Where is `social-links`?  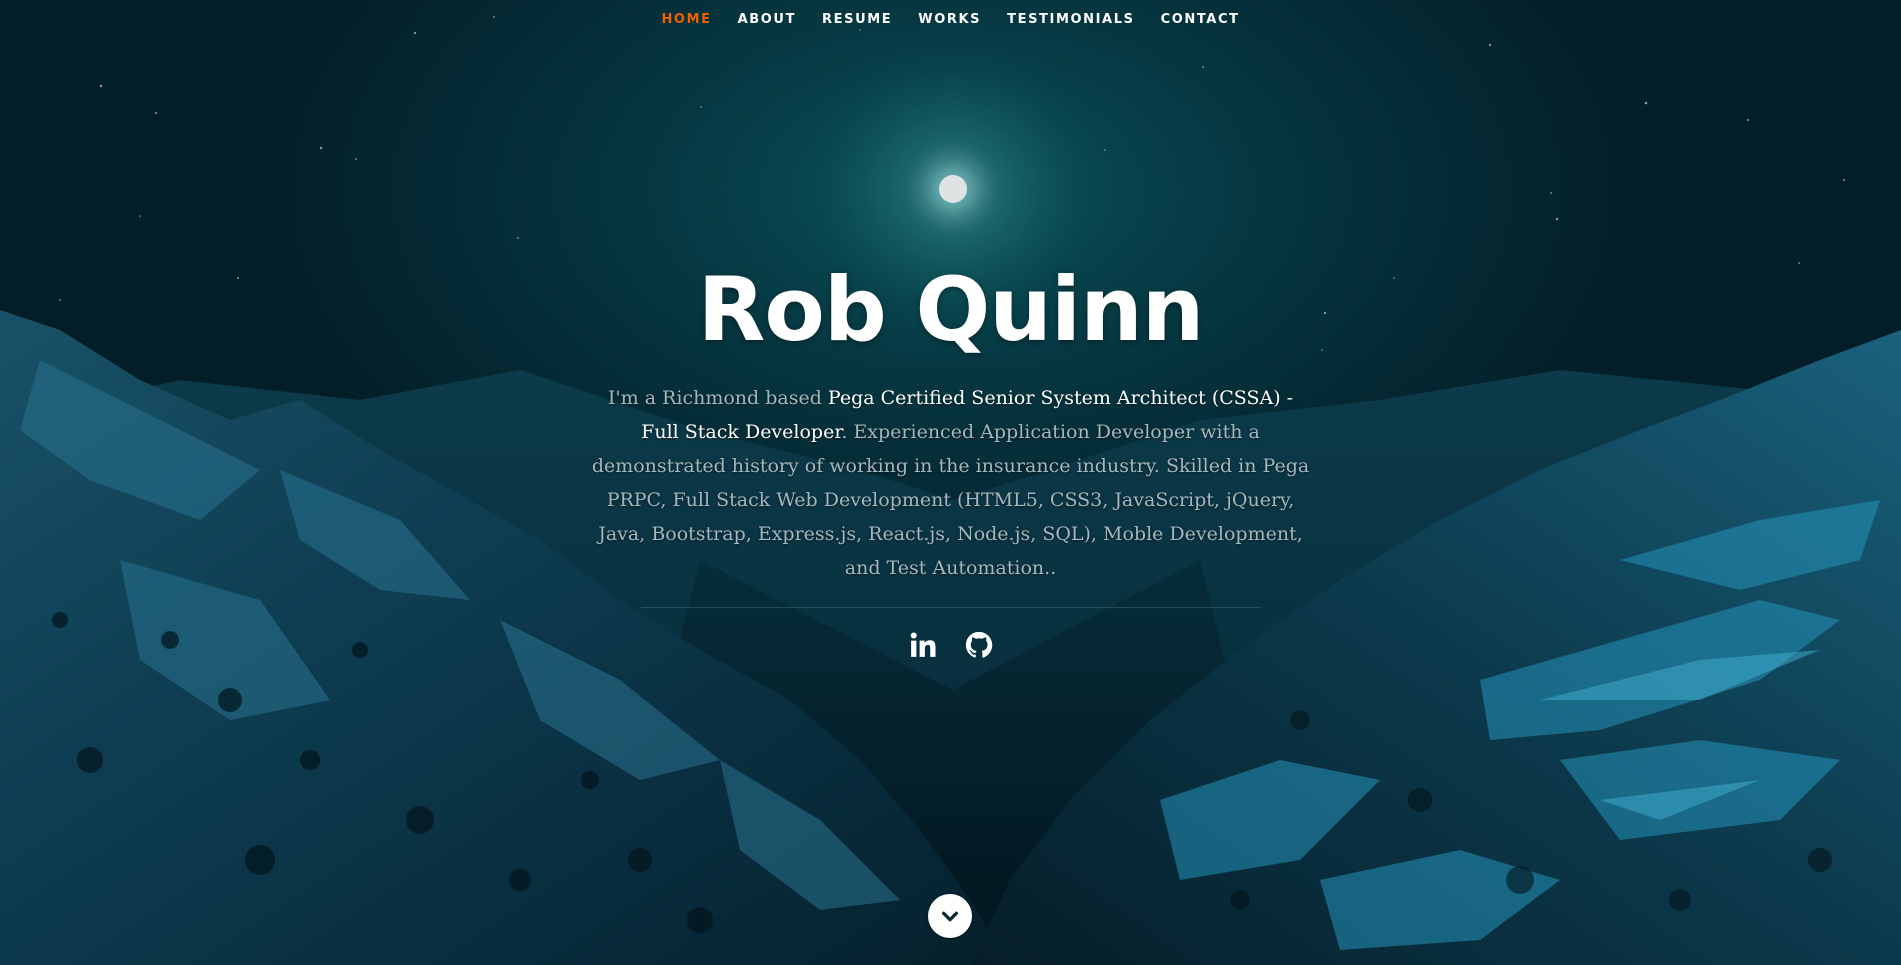
social-links is located at coordinates (950, 645).